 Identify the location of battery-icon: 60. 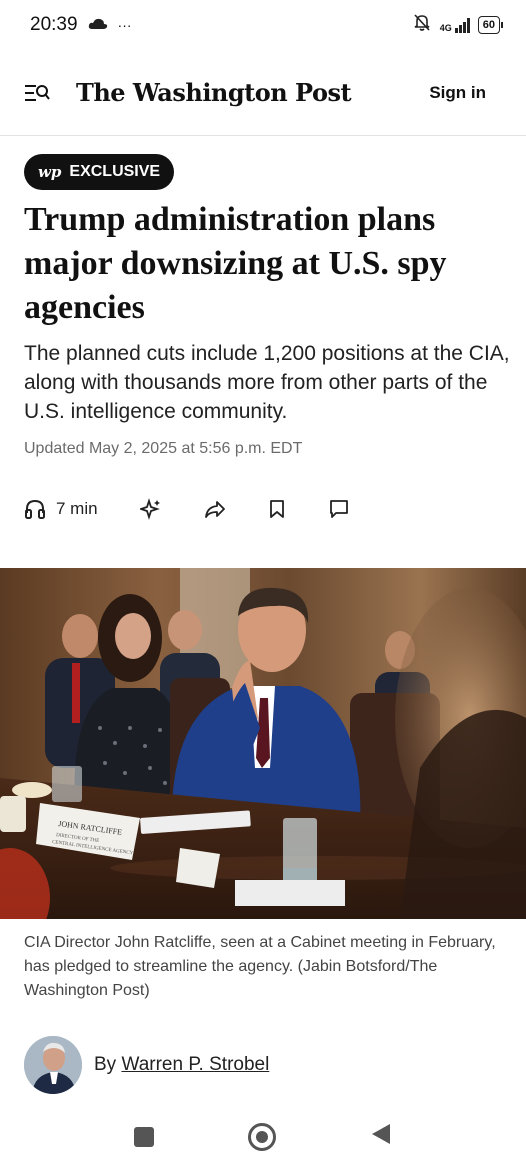
(490, 25).